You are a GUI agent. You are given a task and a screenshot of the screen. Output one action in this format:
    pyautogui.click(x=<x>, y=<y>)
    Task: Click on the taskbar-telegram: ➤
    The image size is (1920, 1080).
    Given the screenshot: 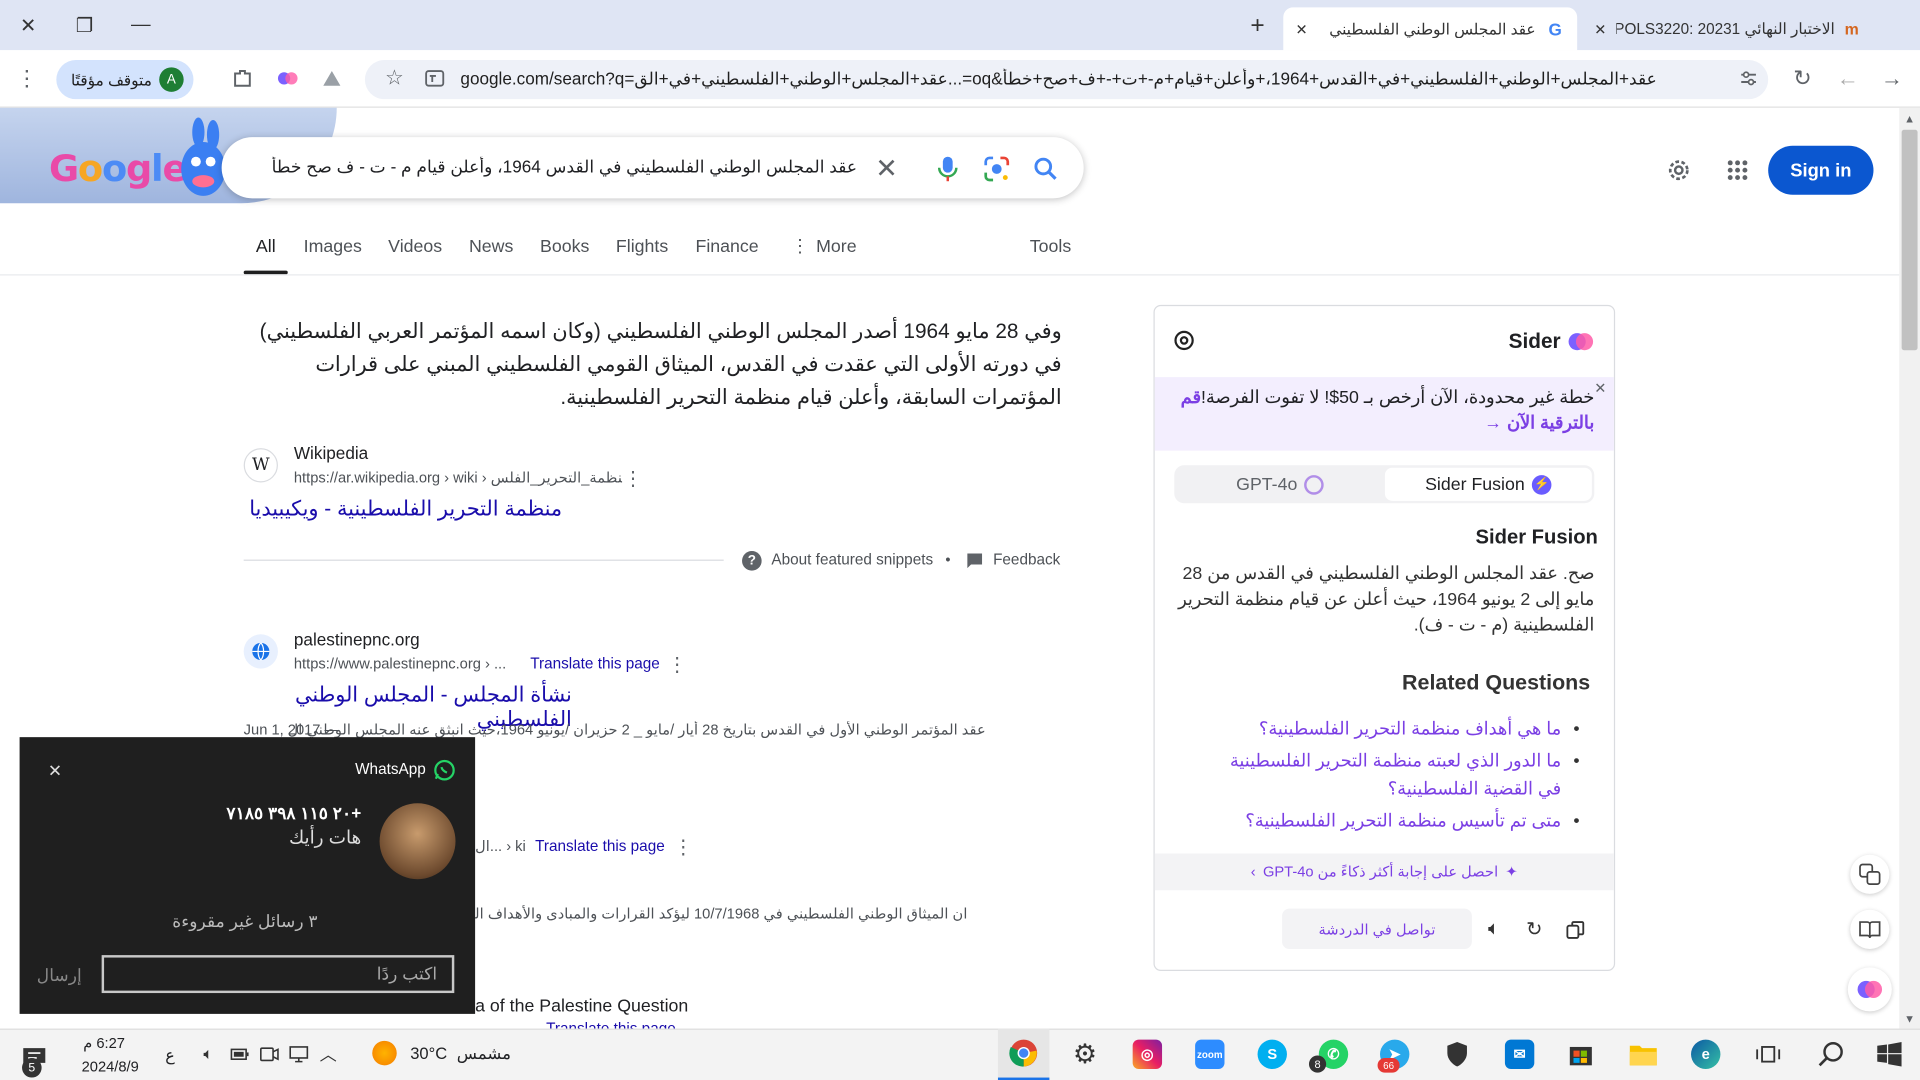 What is the action you would take?
    pyautogui.click(x=1394, y=1054)
    